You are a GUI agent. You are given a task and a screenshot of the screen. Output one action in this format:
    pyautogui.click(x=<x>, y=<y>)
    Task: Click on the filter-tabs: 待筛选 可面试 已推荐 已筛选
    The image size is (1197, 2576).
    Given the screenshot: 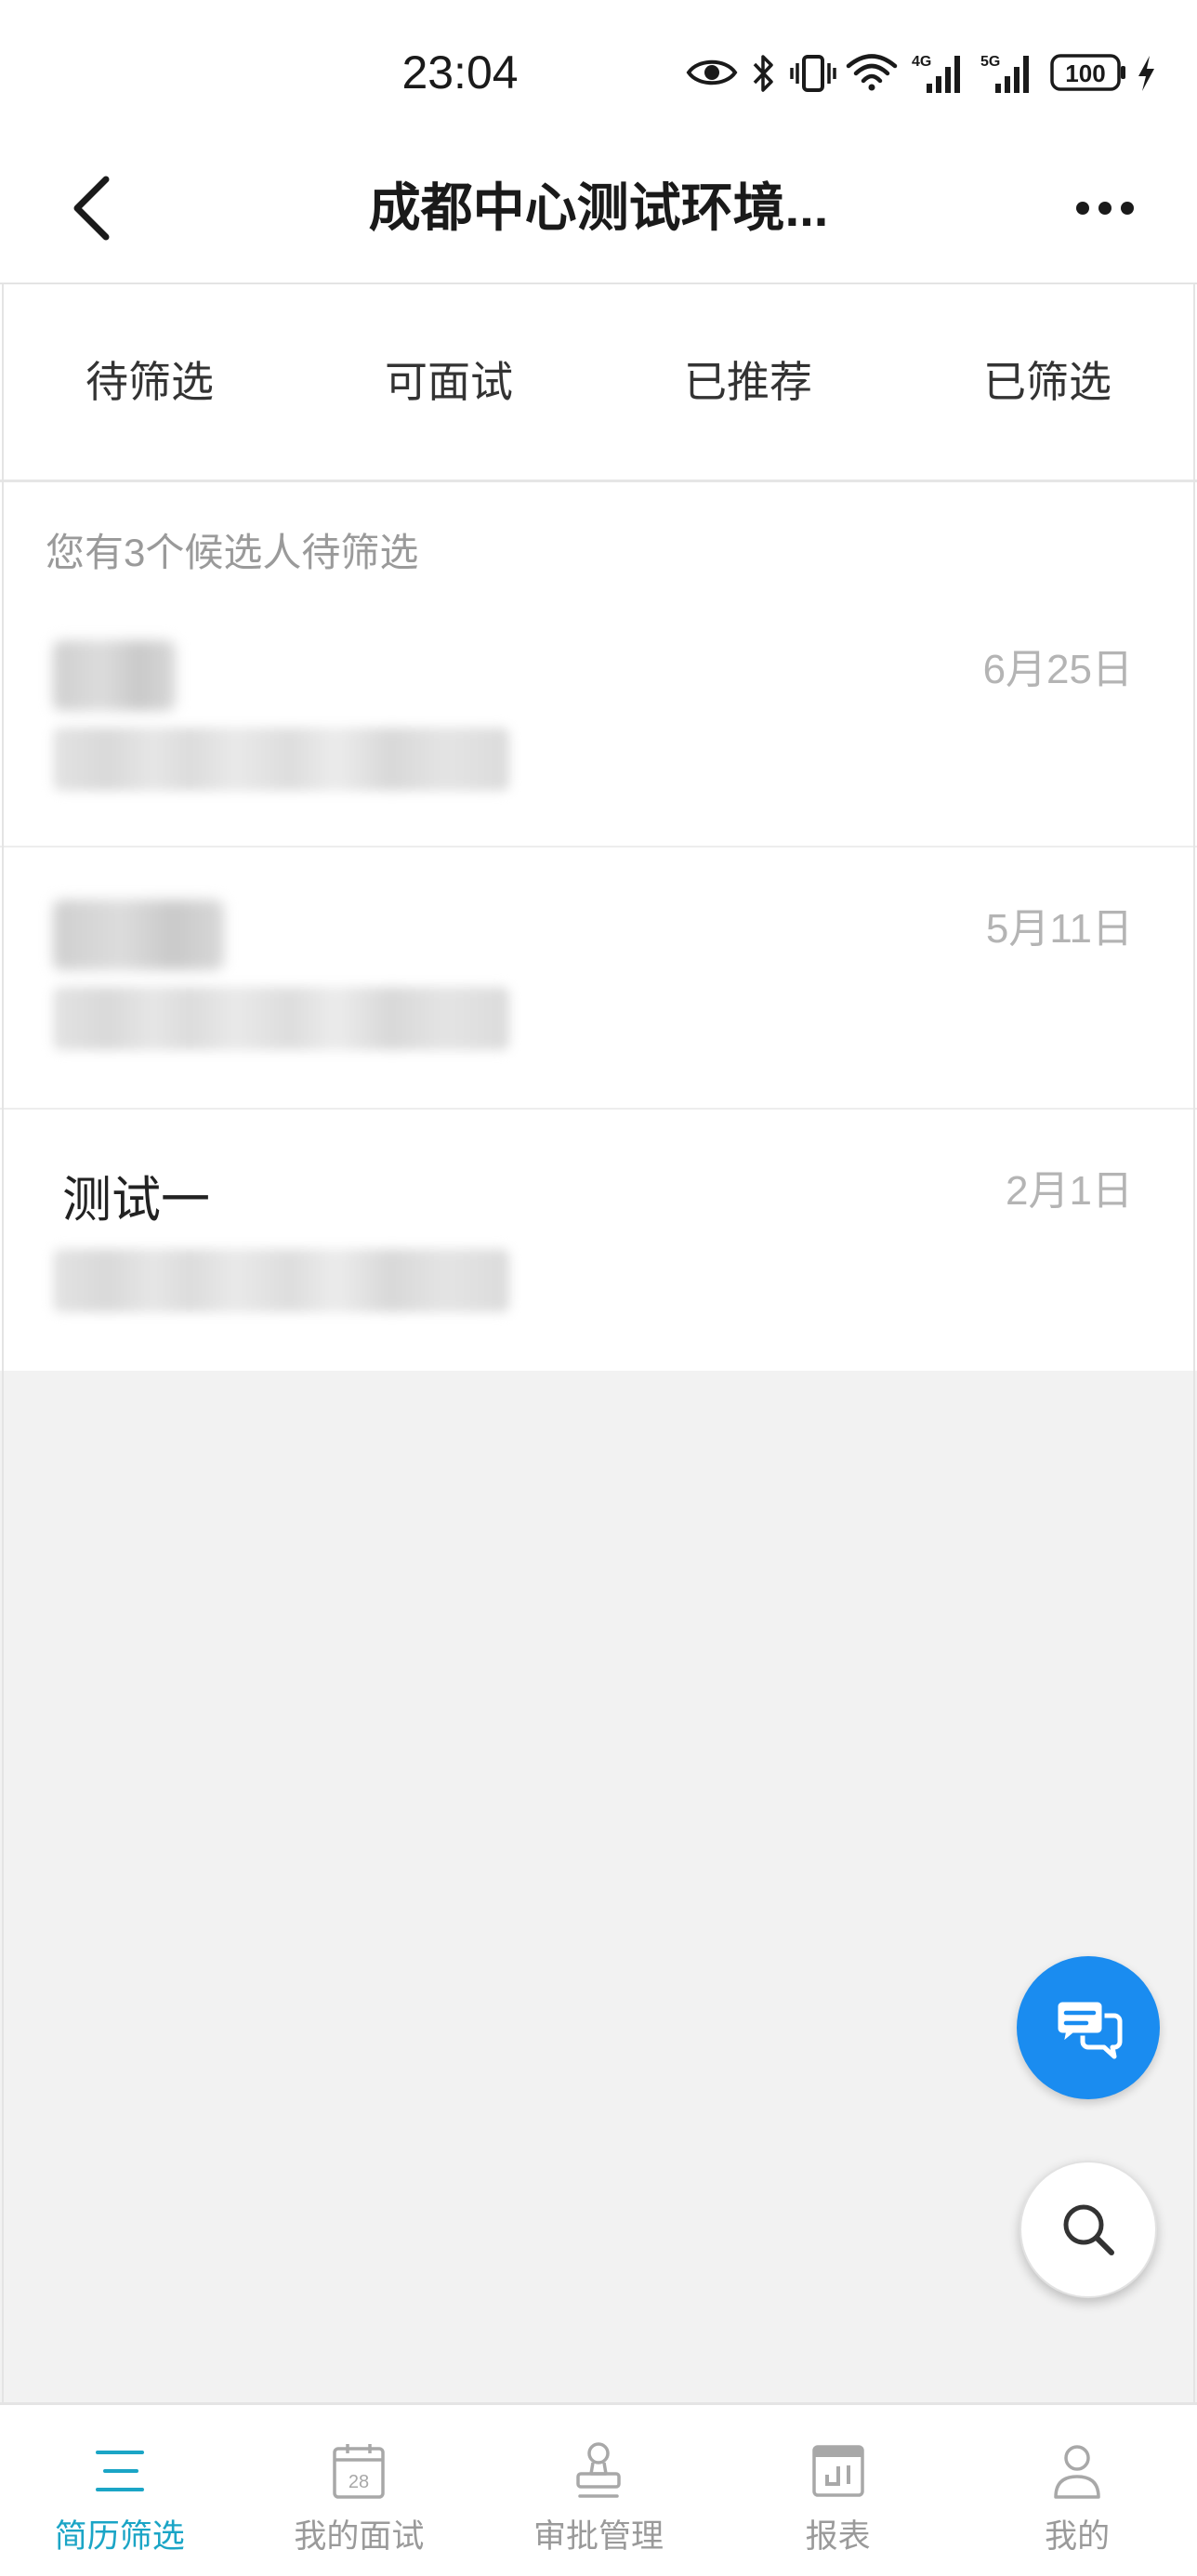 What is the action you would take?
    pyautogui.click(x=598, y=383)
    